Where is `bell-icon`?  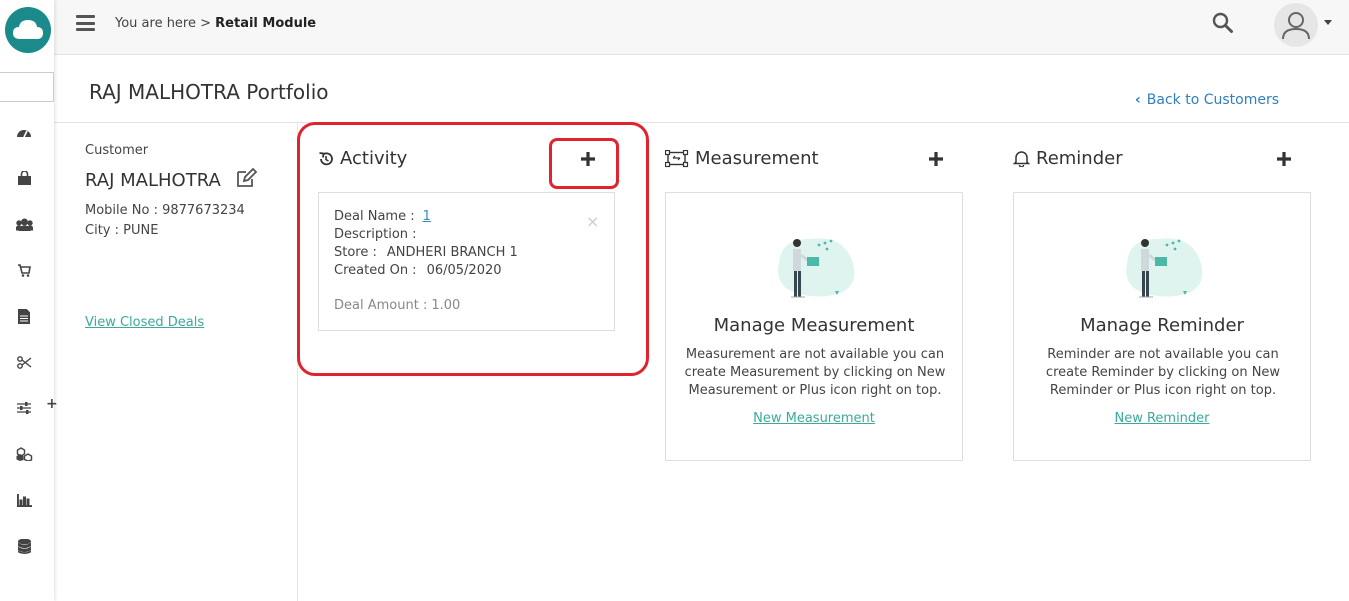 bell-icon is located at coordinates (1021, 159).